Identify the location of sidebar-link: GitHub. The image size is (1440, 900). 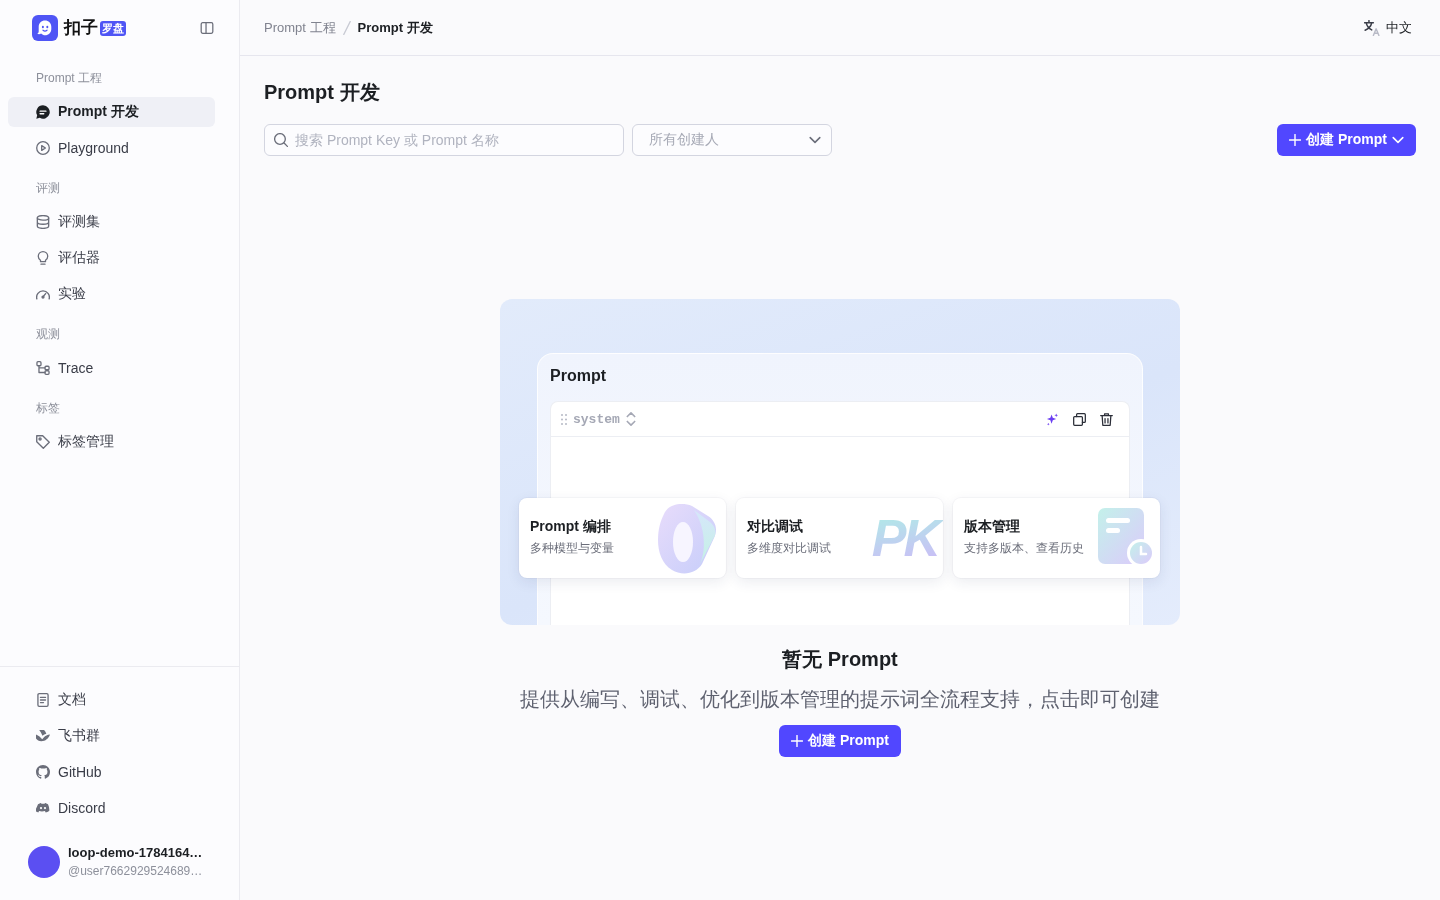
(111, 772).